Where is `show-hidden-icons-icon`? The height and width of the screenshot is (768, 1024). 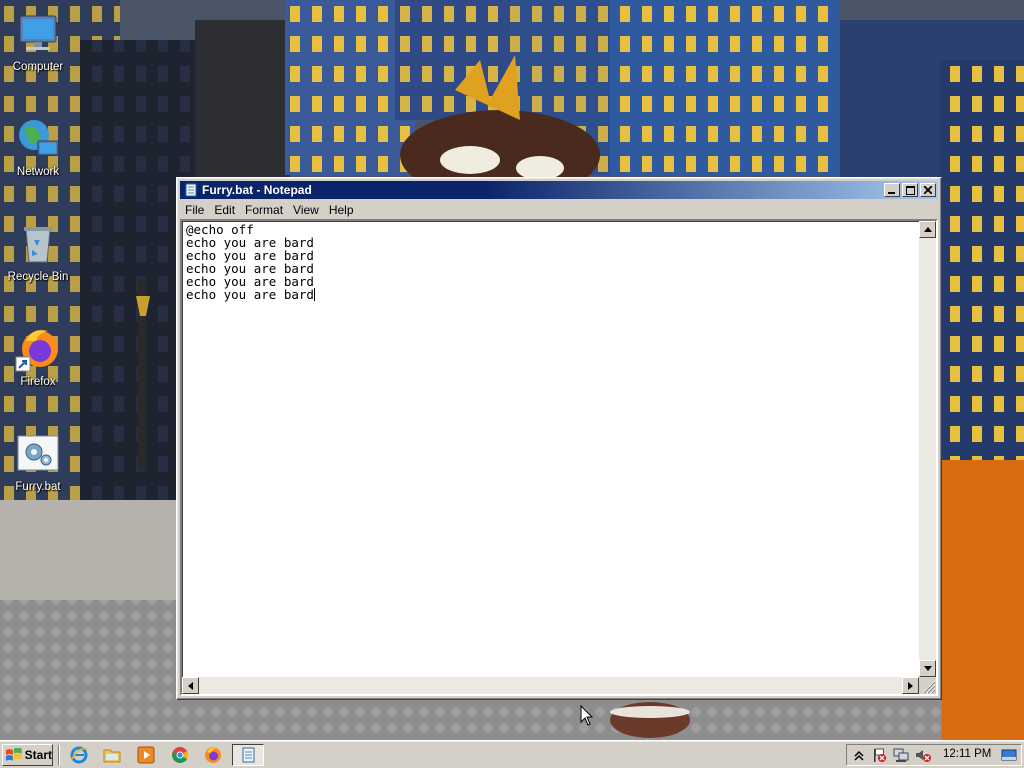
show-hidden-icons-icon is located at coordinates (859, 755).